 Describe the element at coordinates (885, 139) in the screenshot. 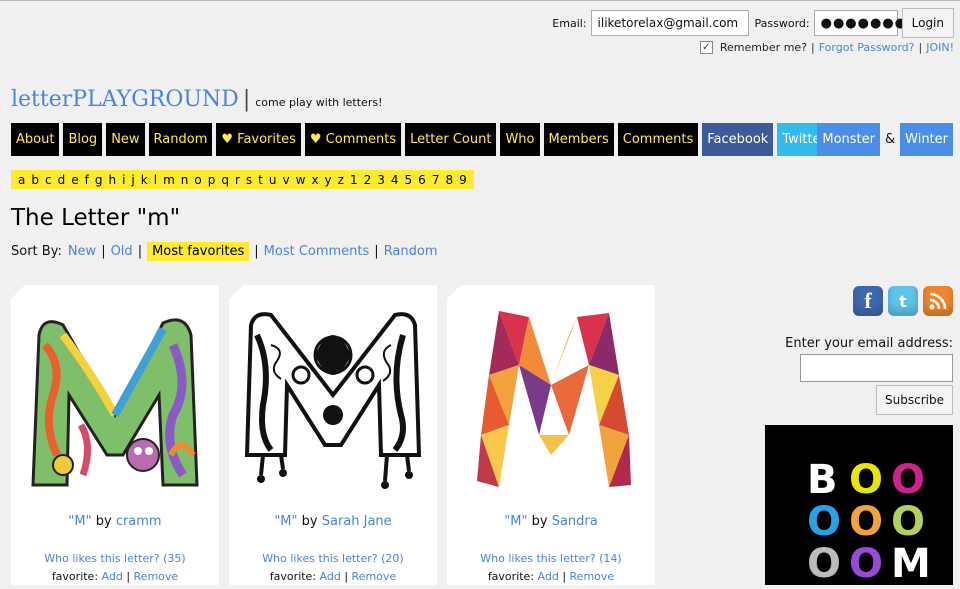

I see `nav-right: Monster & Winter` at that location.